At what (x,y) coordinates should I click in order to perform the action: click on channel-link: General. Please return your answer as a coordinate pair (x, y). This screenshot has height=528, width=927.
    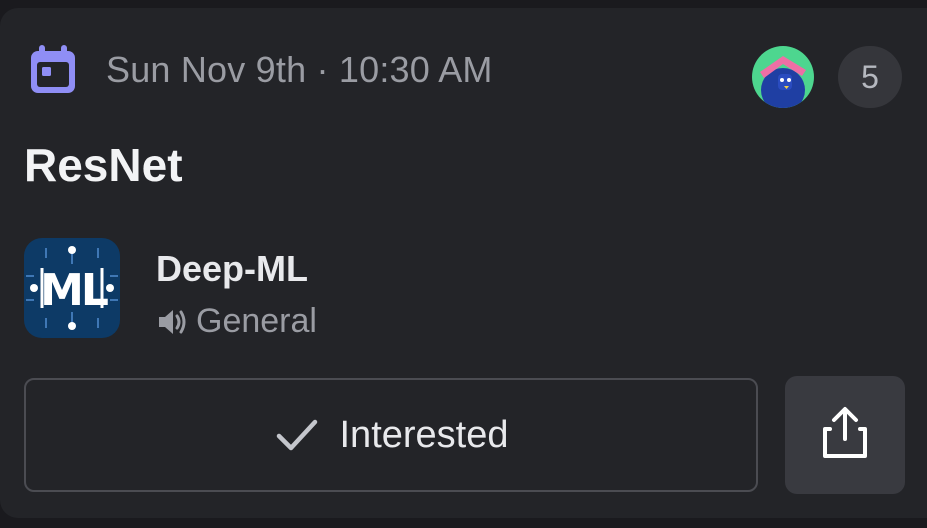
    Looking at the image, I should click on (236, 321).